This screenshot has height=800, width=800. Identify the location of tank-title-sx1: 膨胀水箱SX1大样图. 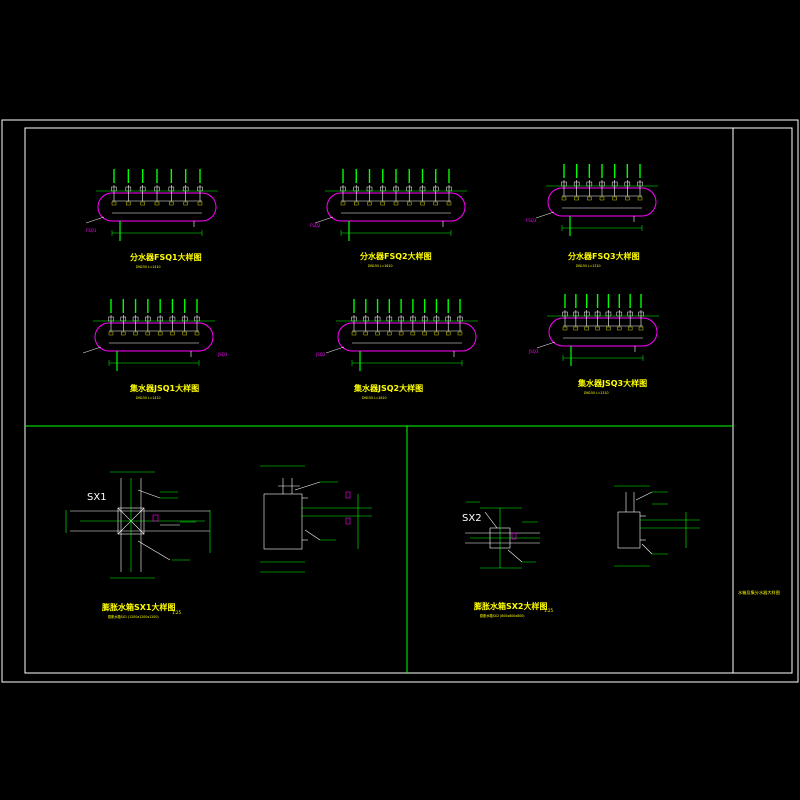
(138, 607).